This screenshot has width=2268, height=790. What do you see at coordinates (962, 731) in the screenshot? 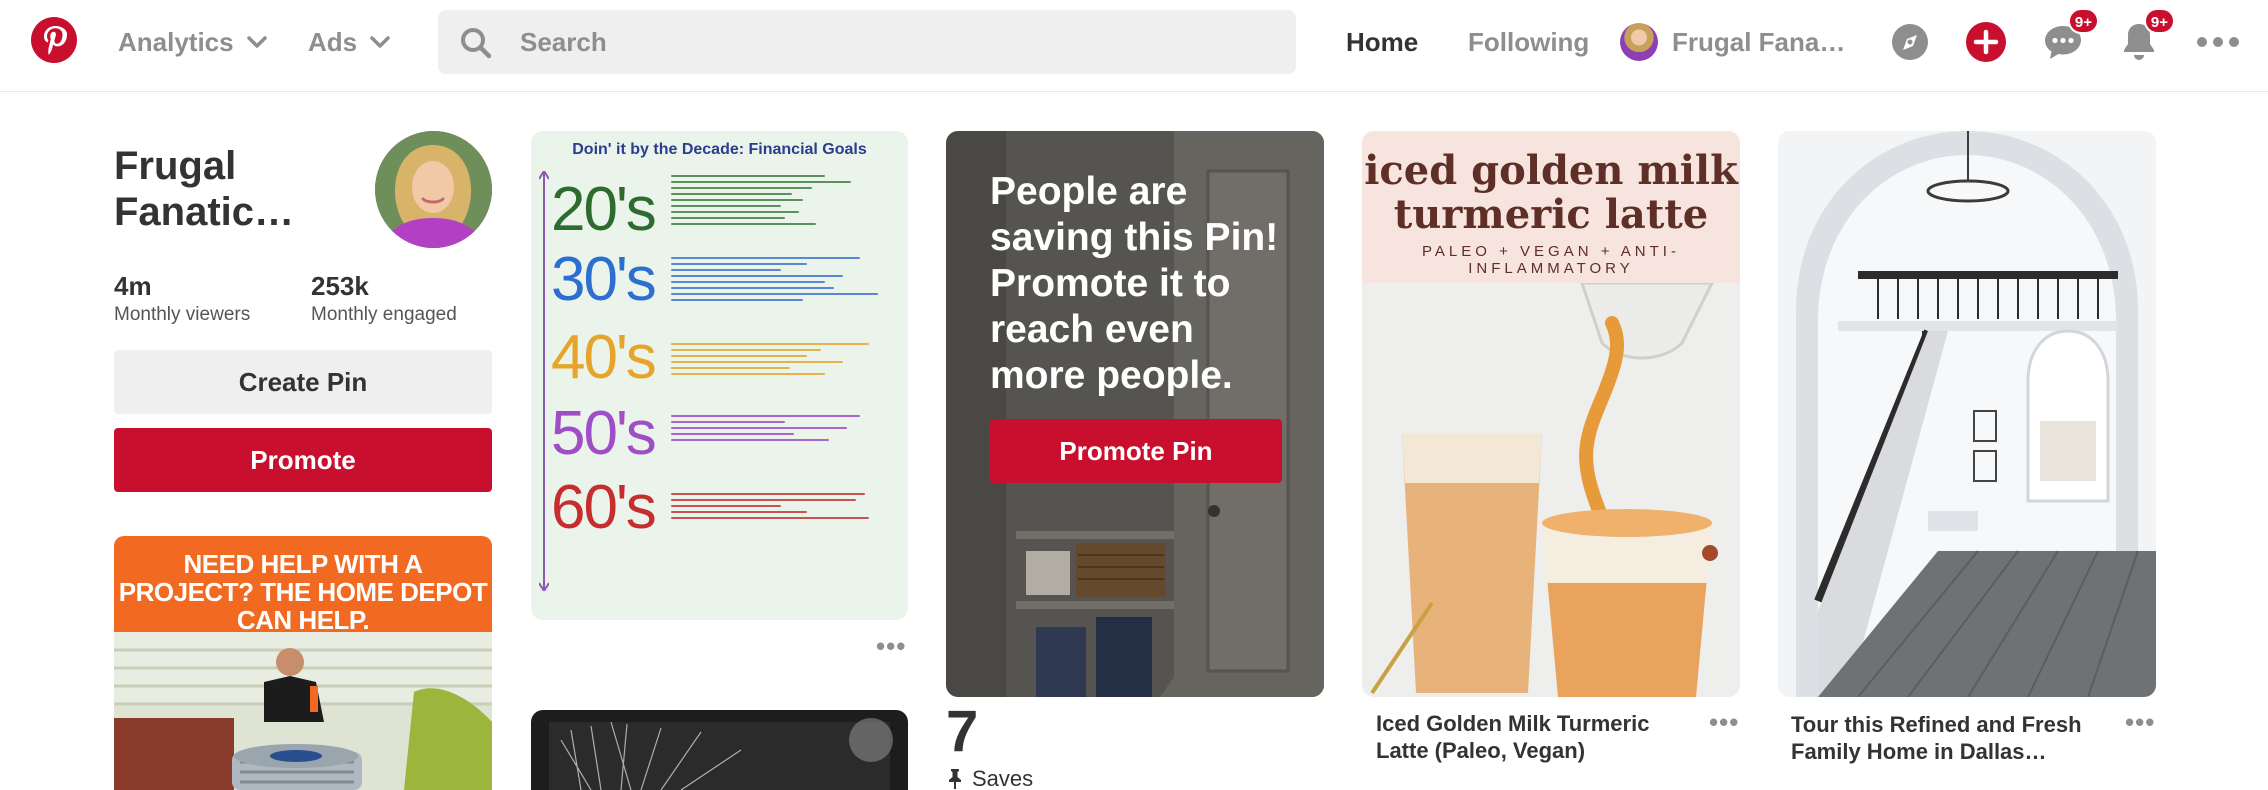
I see `saves-count: 7` at bounding box center [962, 731].